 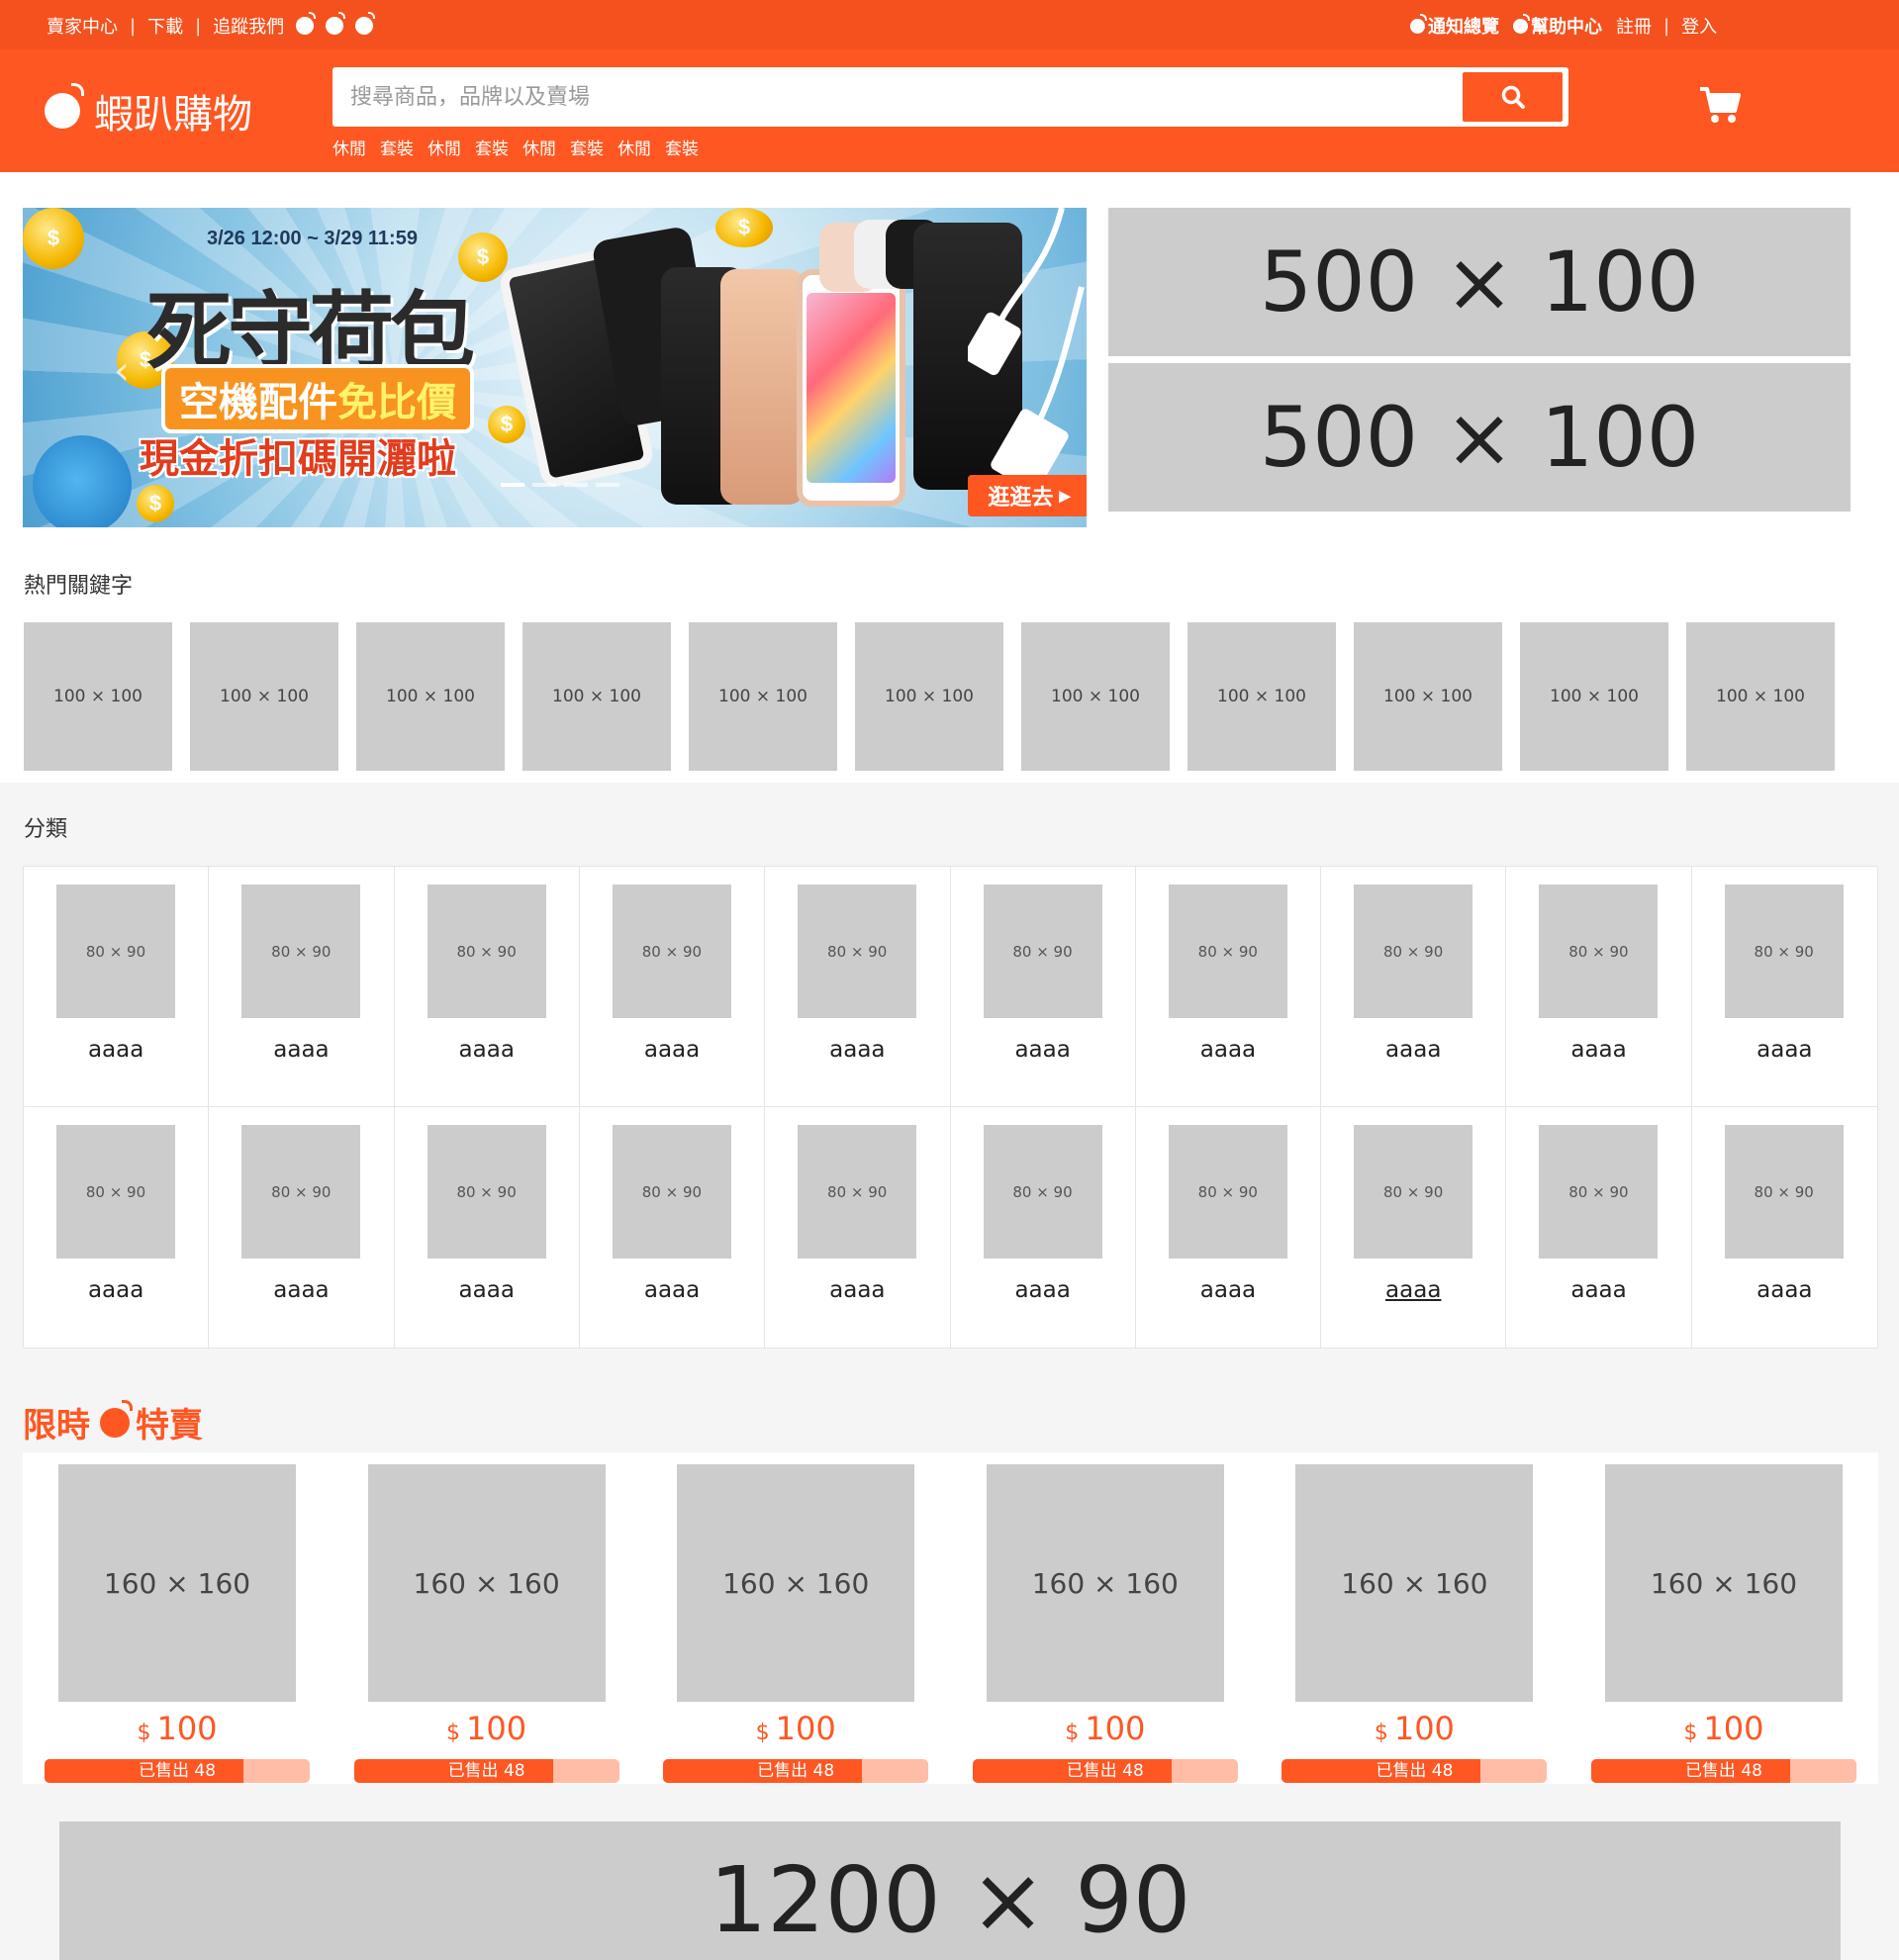 I want to click on help-center-link: 幫助中心, so click(x=1557, y=26).